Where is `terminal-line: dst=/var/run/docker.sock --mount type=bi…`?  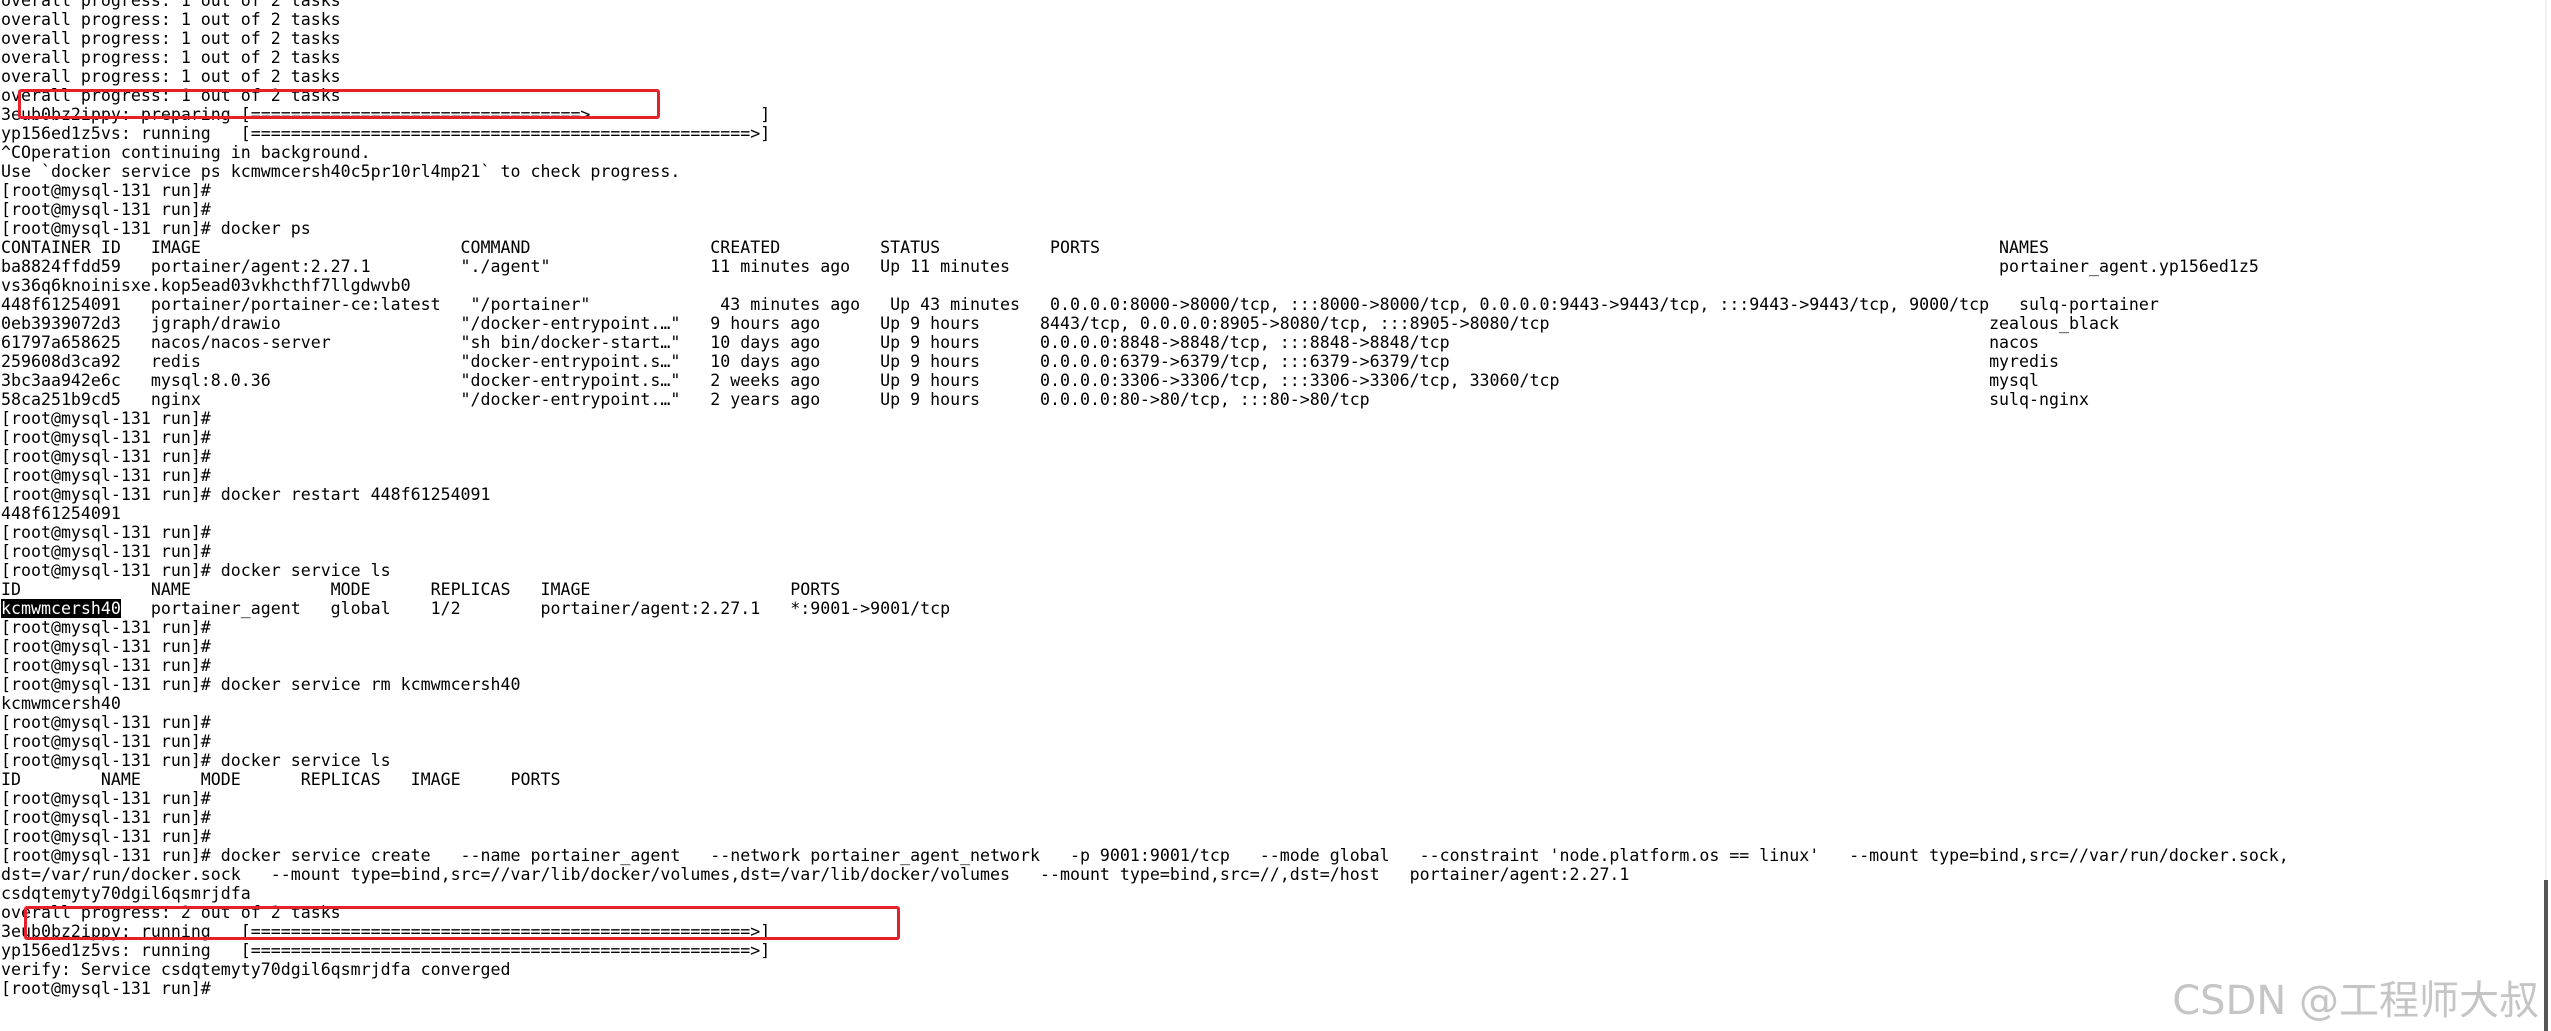 terminal-line: dst=/var/run/docker.sock --mount type=bi… is located at coordinates (815, 874).